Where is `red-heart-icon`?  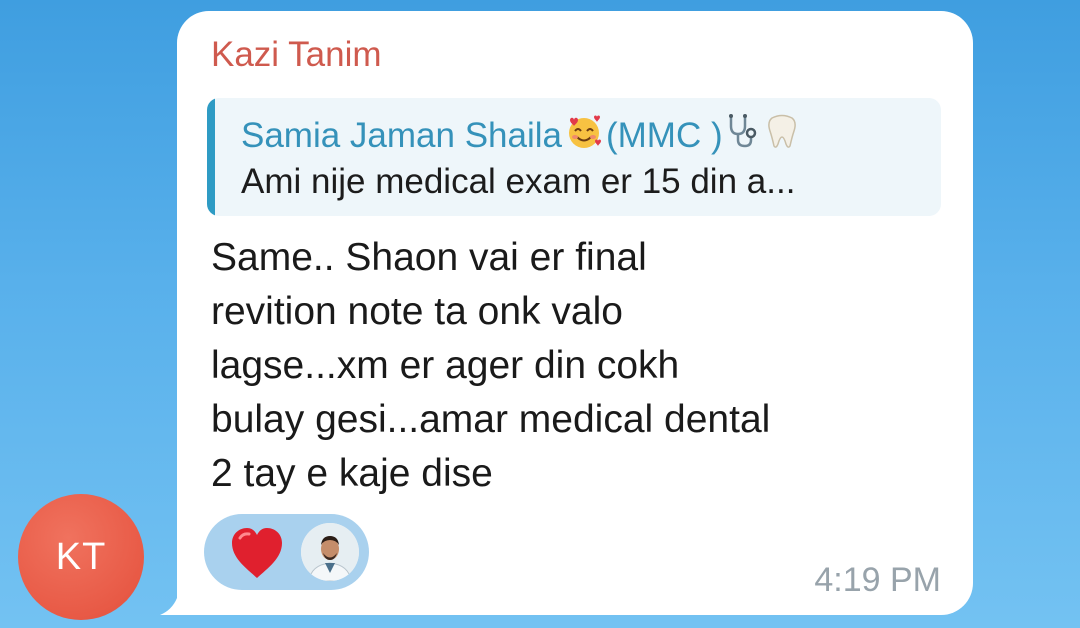
red-heart-icon is located at coordinates (257, 553).